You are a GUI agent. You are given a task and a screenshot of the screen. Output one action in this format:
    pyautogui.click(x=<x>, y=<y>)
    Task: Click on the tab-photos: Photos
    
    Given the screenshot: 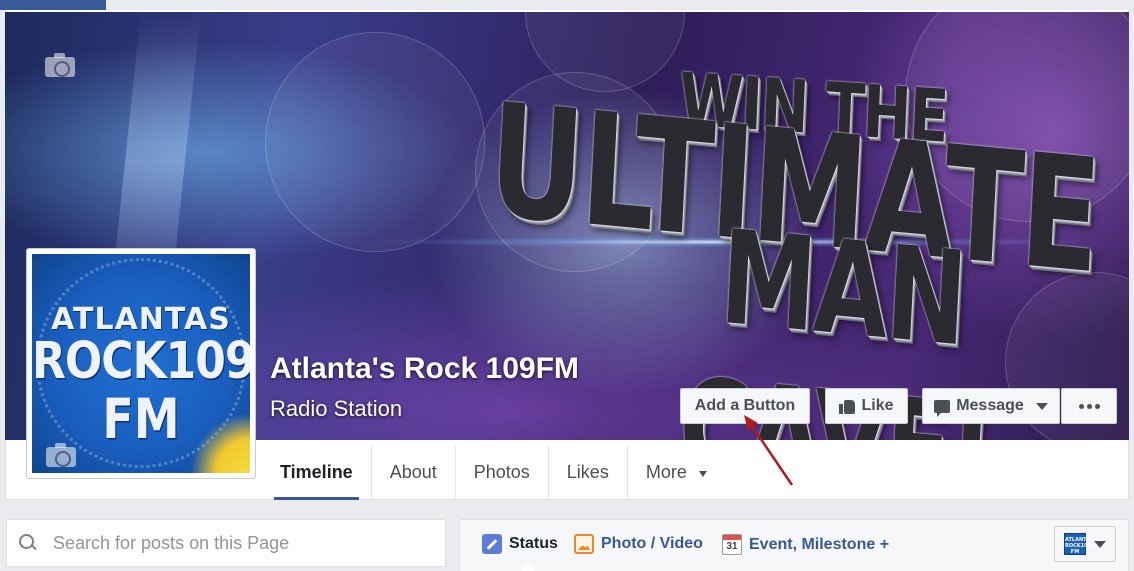 What is the action you would take?
    pyautogui.click(x=502, y=472)
    